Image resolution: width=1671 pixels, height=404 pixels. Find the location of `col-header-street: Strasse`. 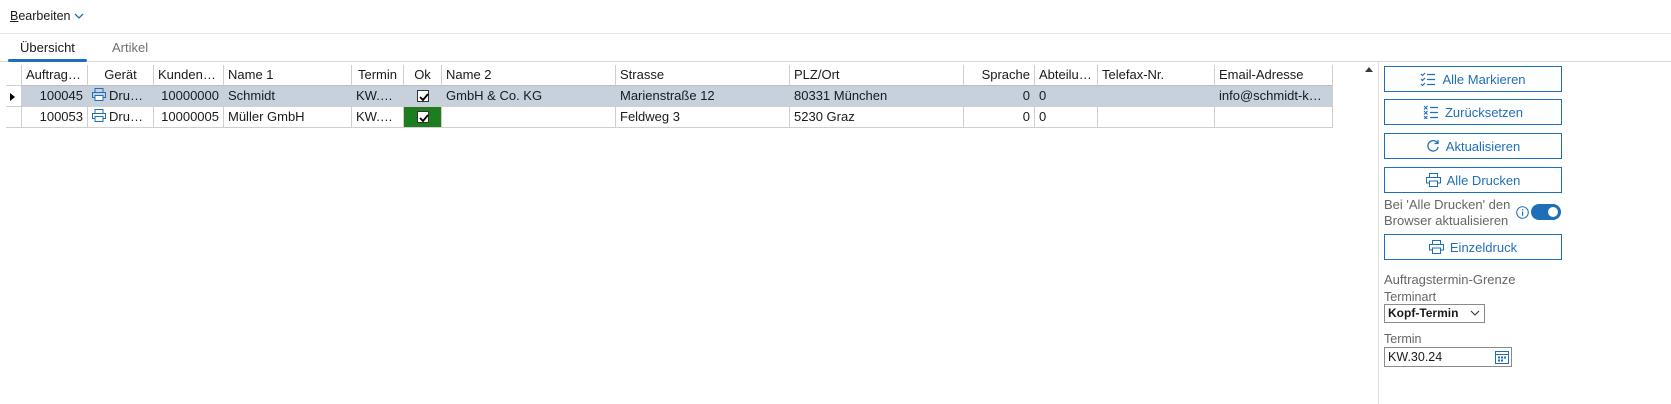

col-header-street: Strasse is located at coordinates (703, 75).